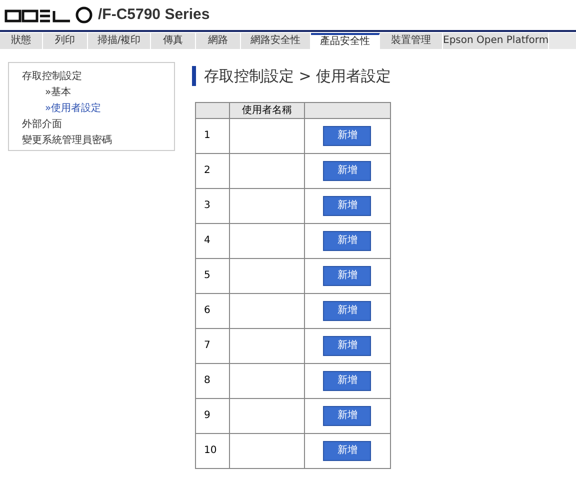 The image size is (576, 482). What do you see at coordinates (42, 125) in the screenshot?
I see `sidebar-link: 外部介面` at bounding box center [42, 125].